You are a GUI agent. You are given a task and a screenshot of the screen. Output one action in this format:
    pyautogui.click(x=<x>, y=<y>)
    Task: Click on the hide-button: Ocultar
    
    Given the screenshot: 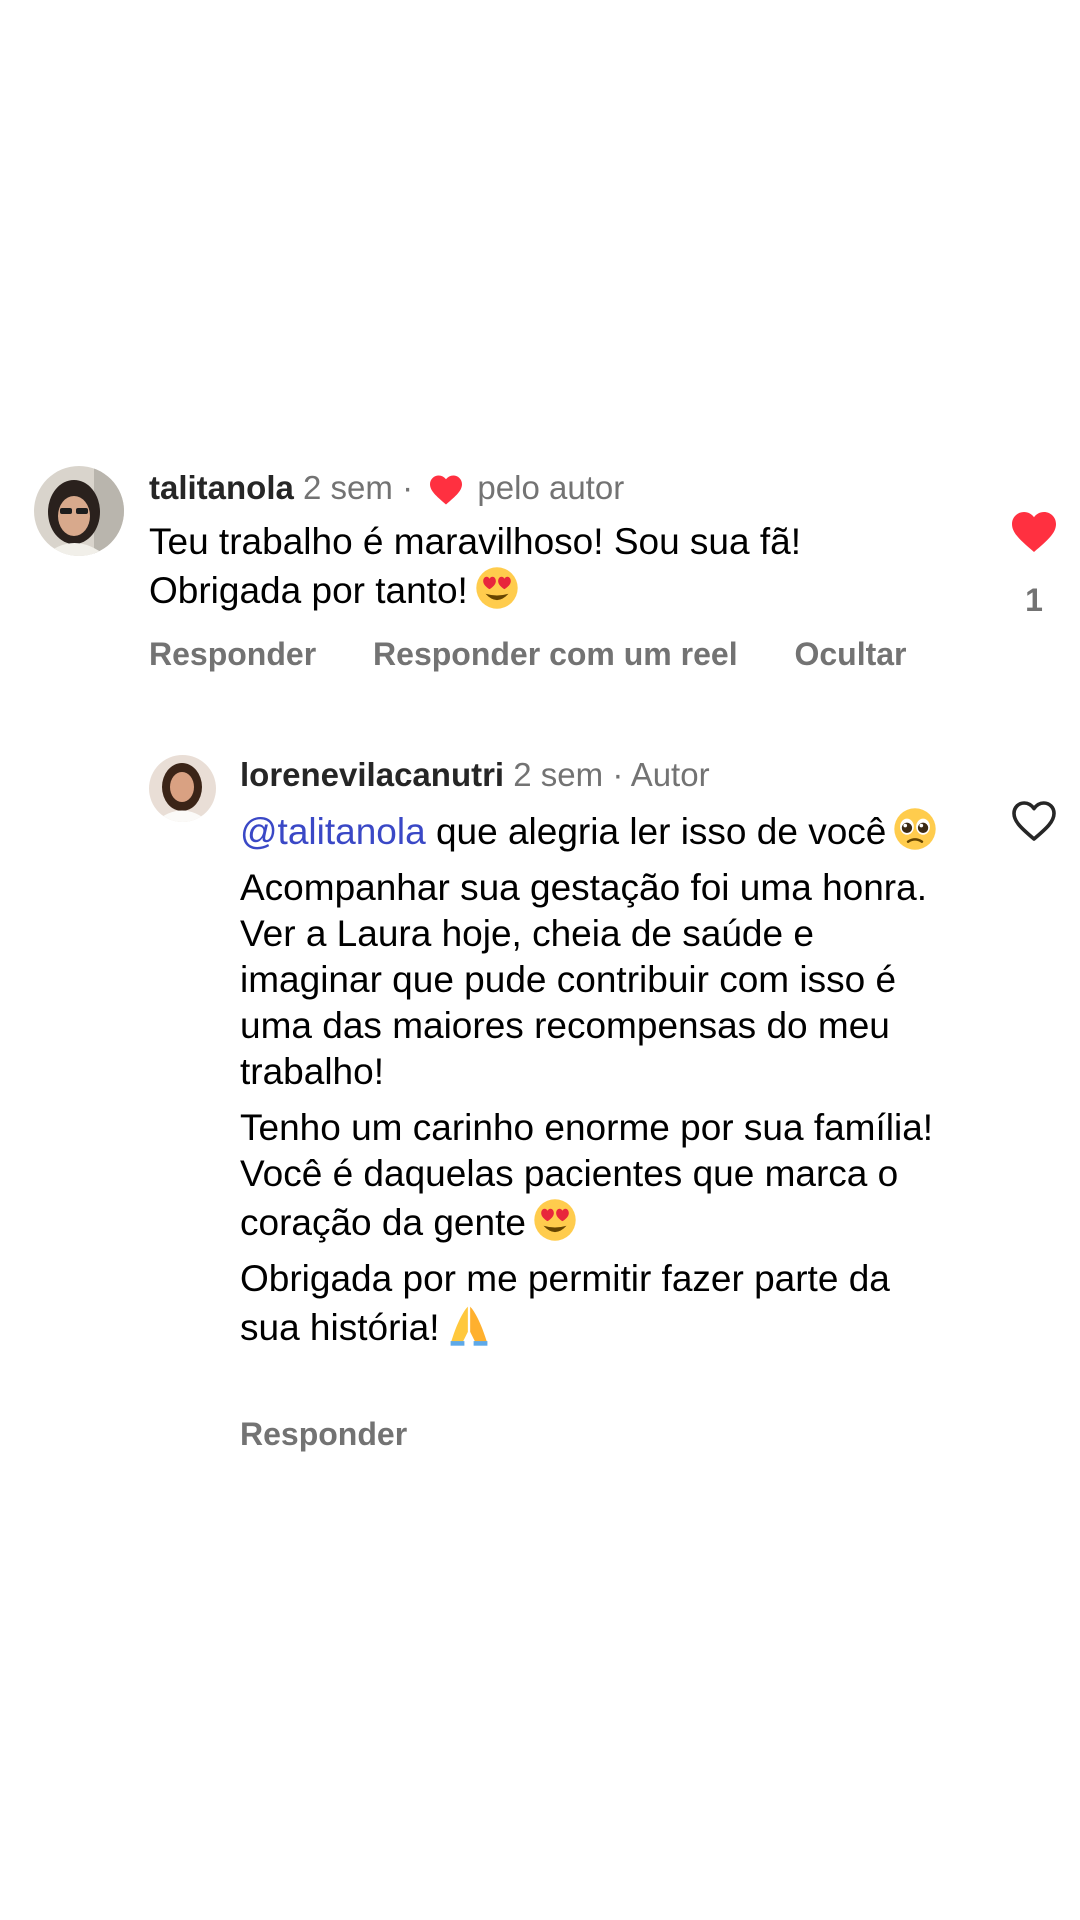 What is the action you would take?
    pyautogui.click(x=850, y=654)
    